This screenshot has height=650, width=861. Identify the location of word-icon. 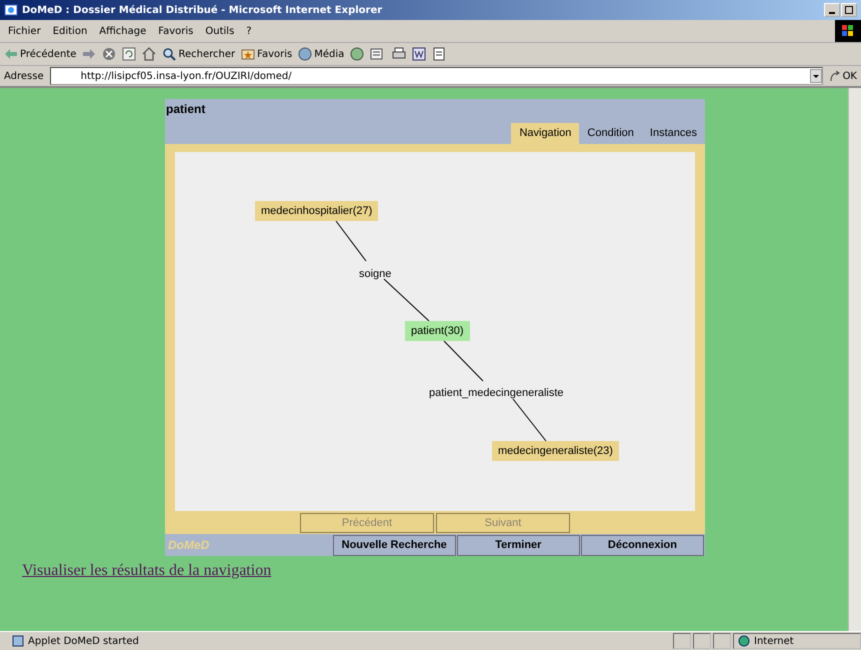
(419, 54).